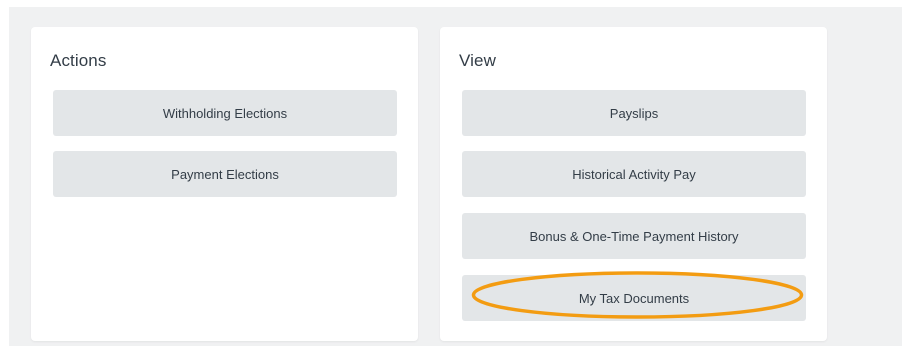 The height and width of the screenshot is (346, 909). What do you see at coordinates (225, 113) in the screenshot?
I see `withholding-elections-button: Withholding Elections` at bounding box center [225, 113].